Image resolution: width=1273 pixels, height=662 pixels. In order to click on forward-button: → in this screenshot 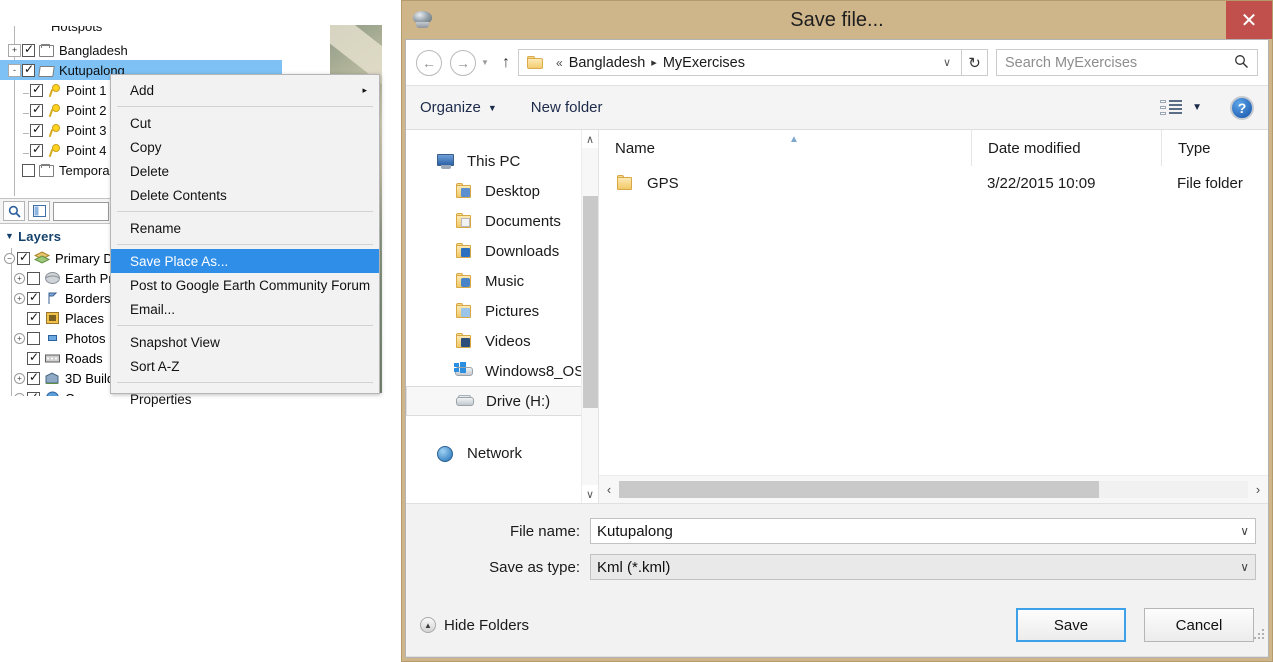, I will do `click(463, 62)`.